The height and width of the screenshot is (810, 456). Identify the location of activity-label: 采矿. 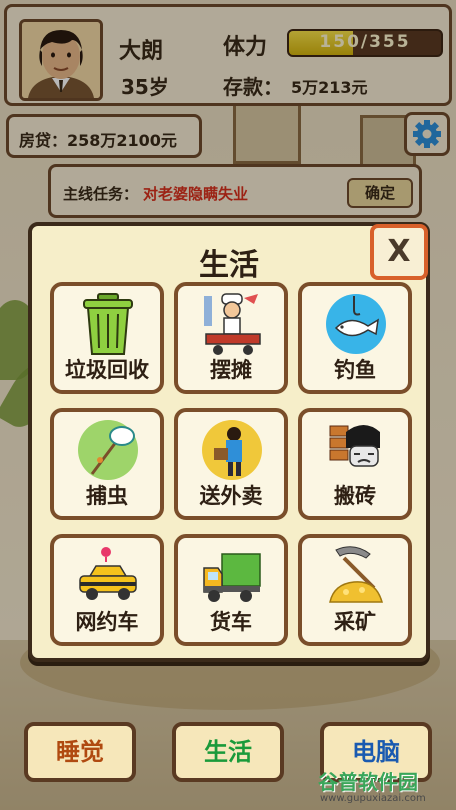
(355, 622).